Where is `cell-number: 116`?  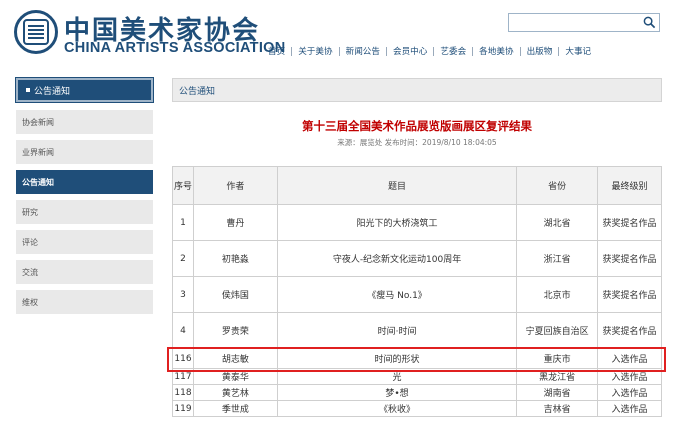 cell-number: 116 is located at coordinates (183, 358).